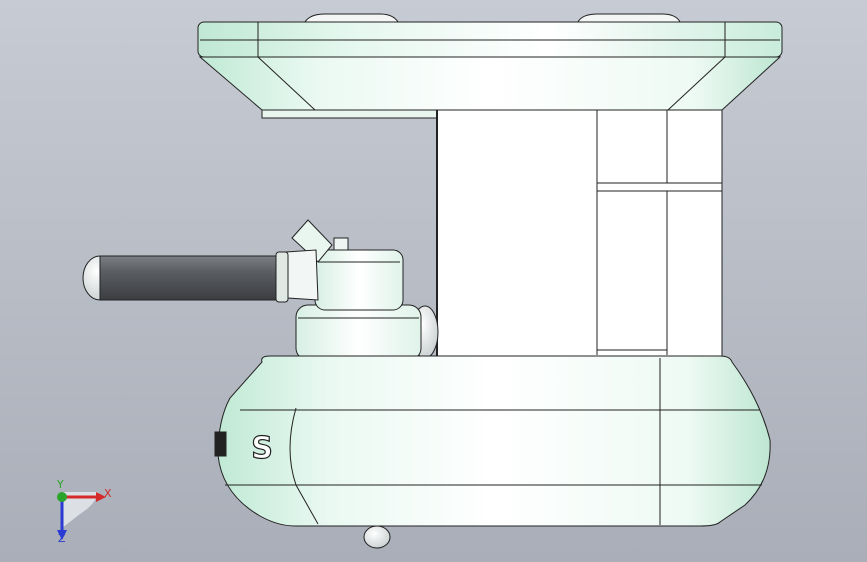 This screenshot has height=562, width=867. What do you see at coordinates (185, 277) in the screenshot?
I see `portafilter-handle` at bounding box center [185, 277].